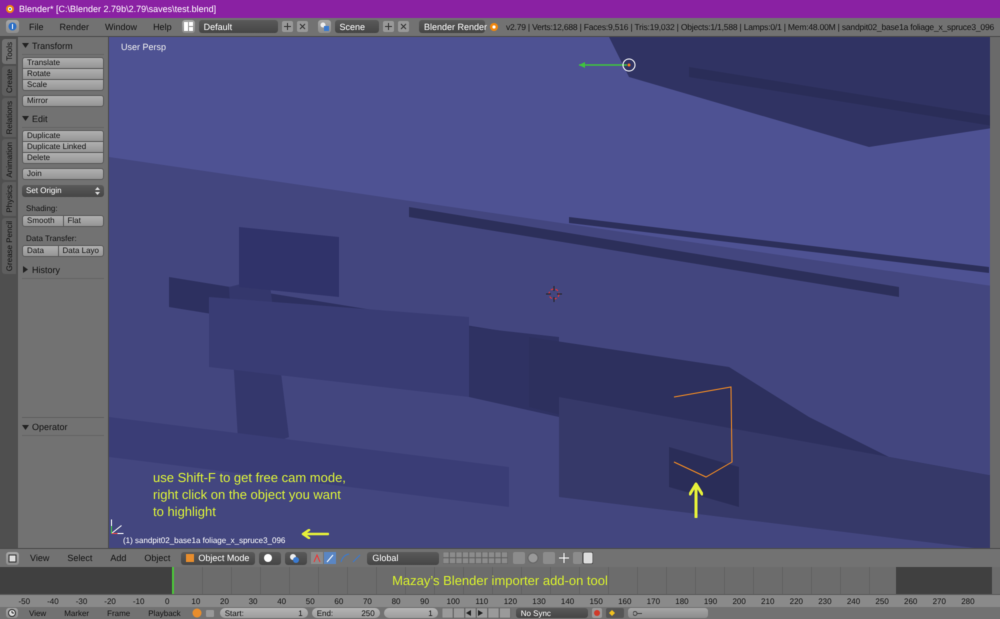  Describe the element at coordinates (80, 558) in the screenshot. I see `menu-item: Select` at that location.